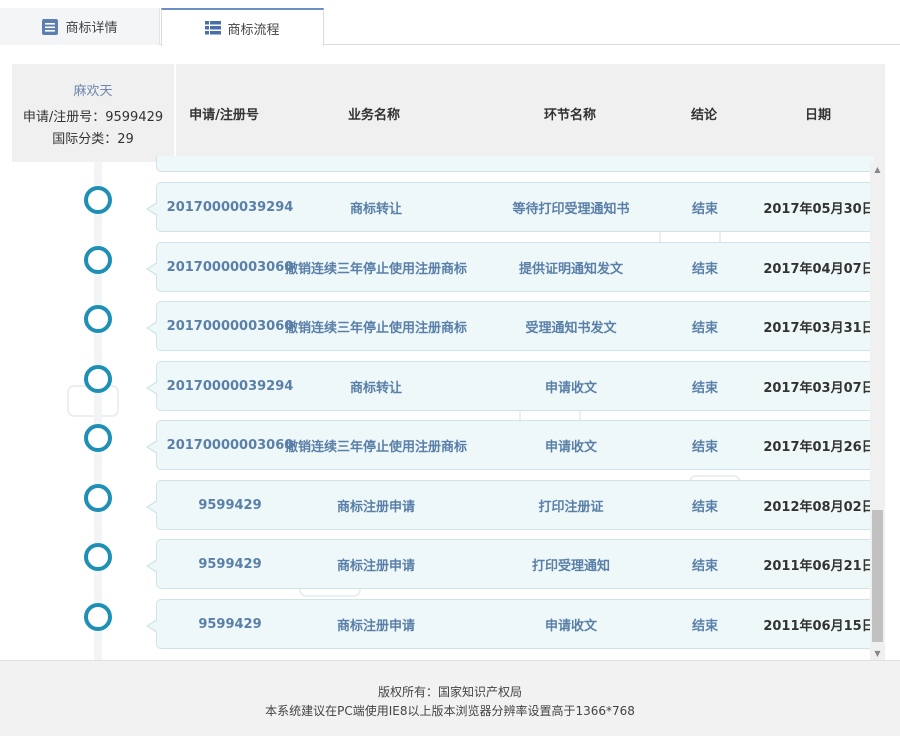 Image resolution: width=900 pixels, height=736 pixels. I want to click on header-date: 日期, so click(817, 115).